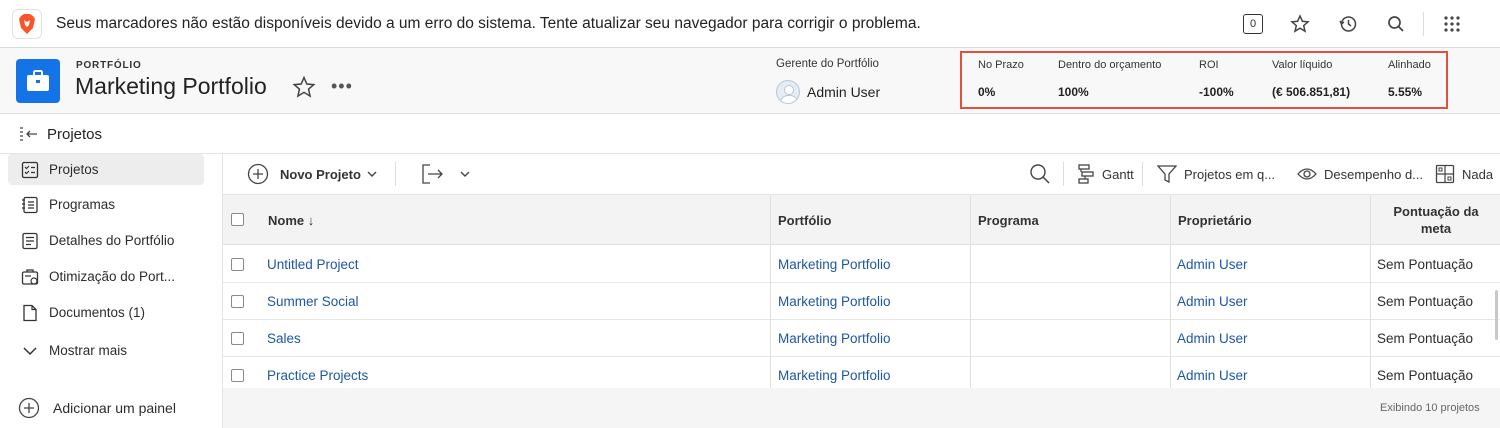  Describe the element at coordinates (1348, 24) in the screenshot. I see `history-icon` at that location.